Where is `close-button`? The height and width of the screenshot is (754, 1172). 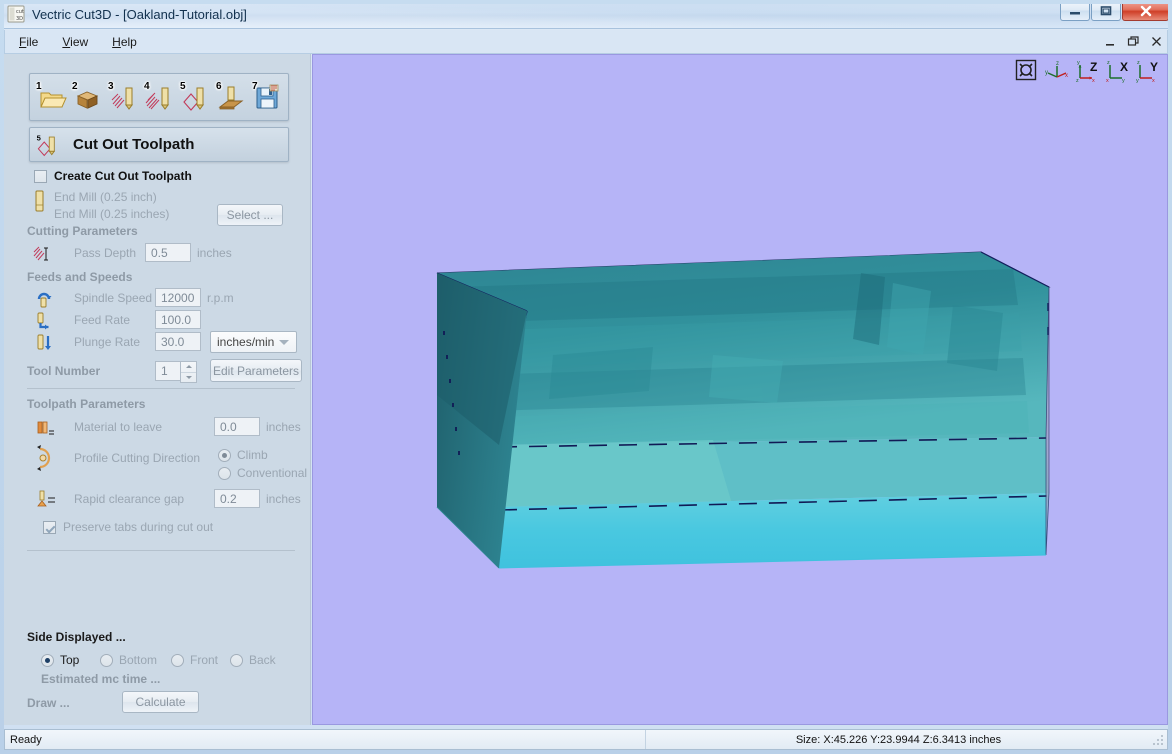
close-button is located at coordinates (1145, 11).